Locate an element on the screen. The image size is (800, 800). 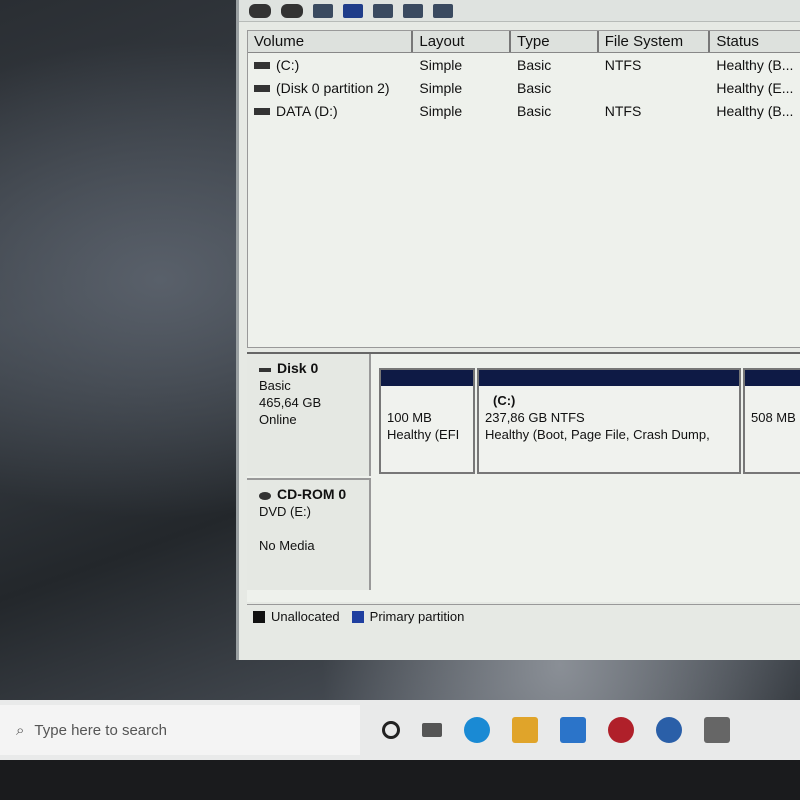
partition-size: 508 MB is located at coordinates (773, 417).